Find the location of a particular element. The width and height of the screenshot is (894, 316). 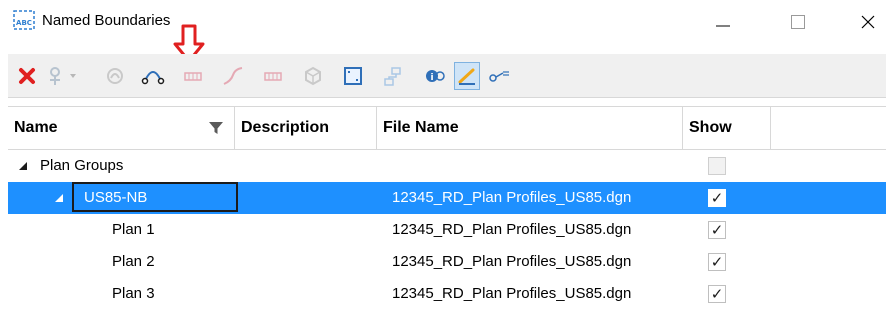

delete-icon is located at coordinates (27, 76).